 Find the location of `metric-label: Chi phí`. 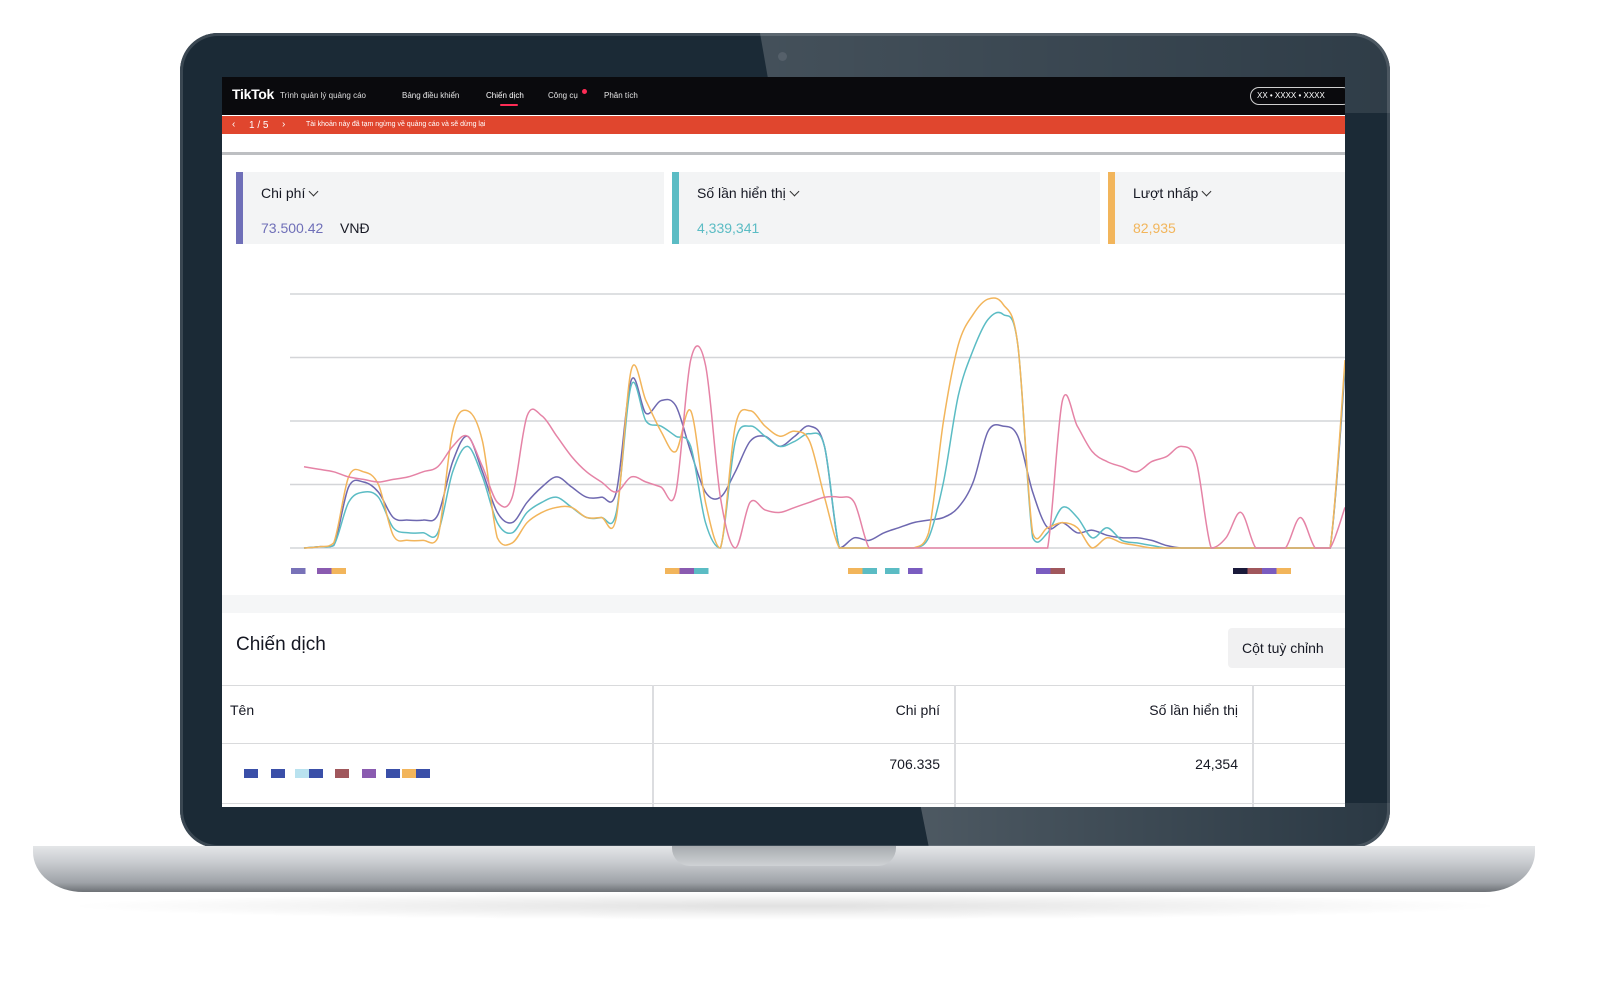

metric-label: Chi phí is located at coordinates (290, 193).